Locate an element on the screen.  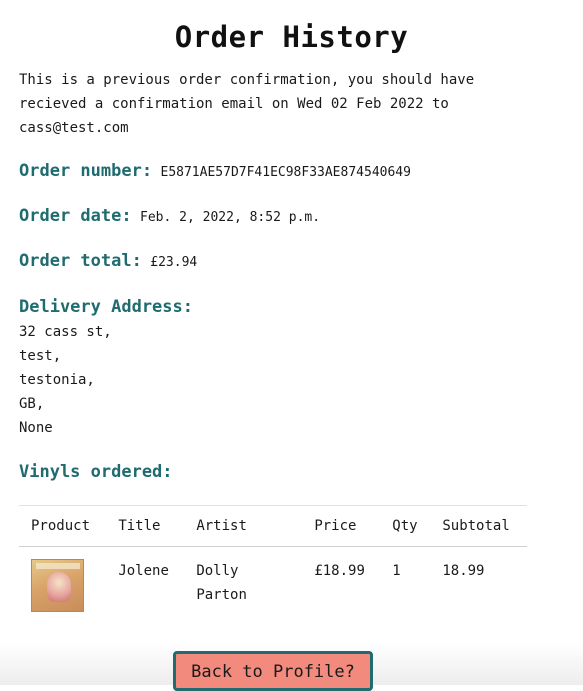
column-header-title: Title is located at coordinates (145, 526).